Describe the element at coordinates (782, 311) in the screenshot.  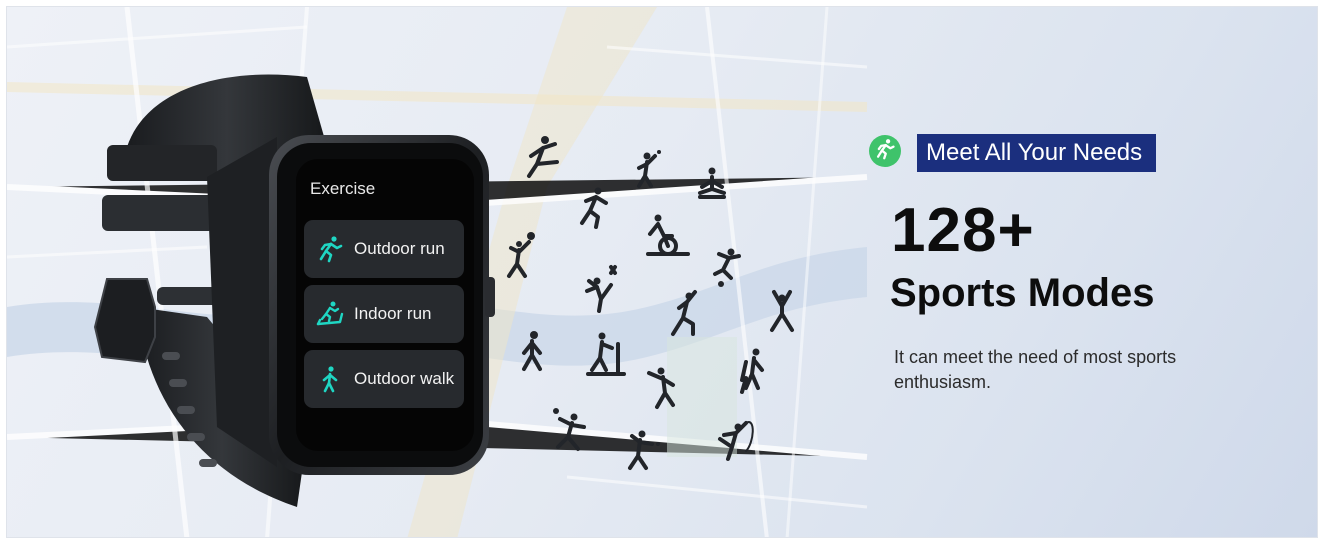
I see `stretch-icon` at that location.